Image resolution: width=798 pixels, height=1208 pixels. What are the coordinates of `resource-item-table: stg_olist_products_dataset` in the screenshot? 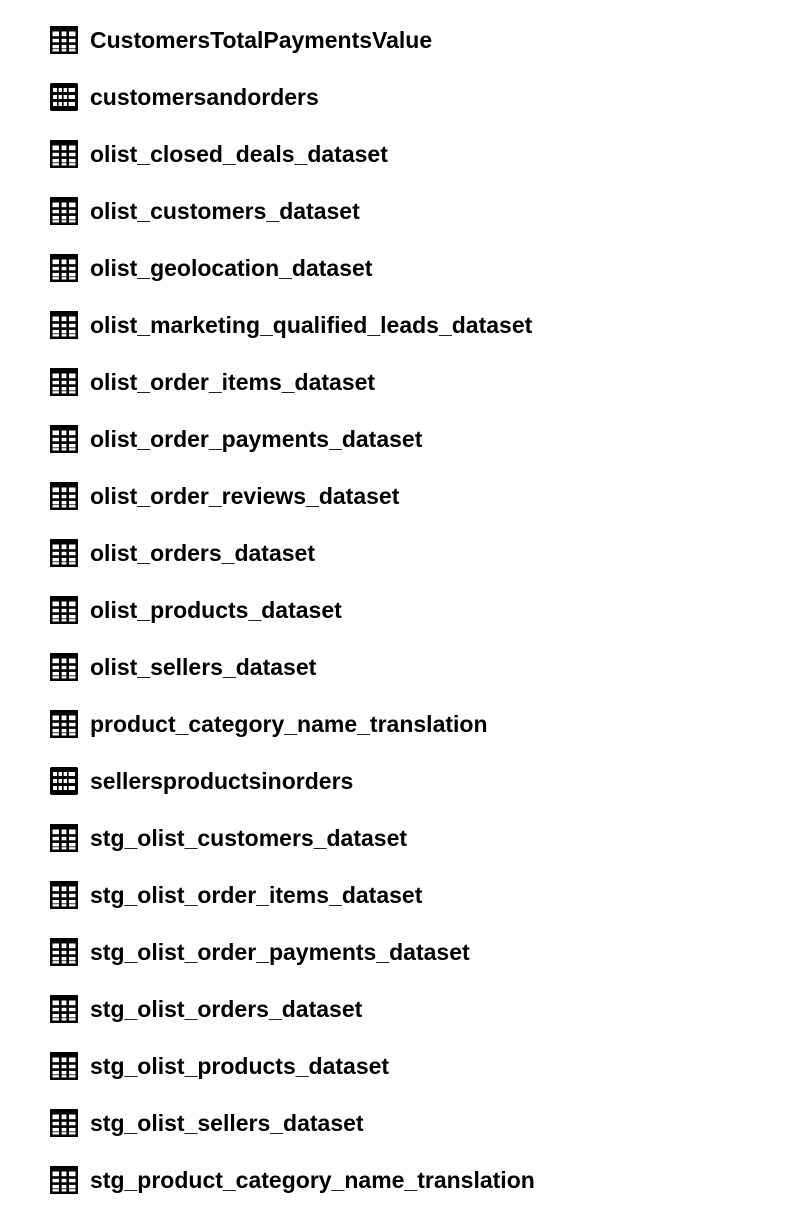 It's located at (420, 1065).